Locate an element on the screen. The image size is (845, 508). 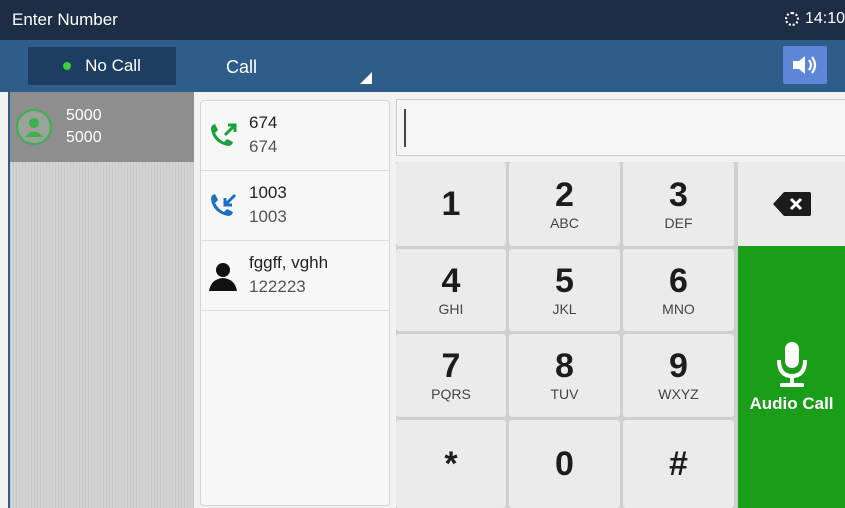
microphone-icon is located at coordinates (791, 364).